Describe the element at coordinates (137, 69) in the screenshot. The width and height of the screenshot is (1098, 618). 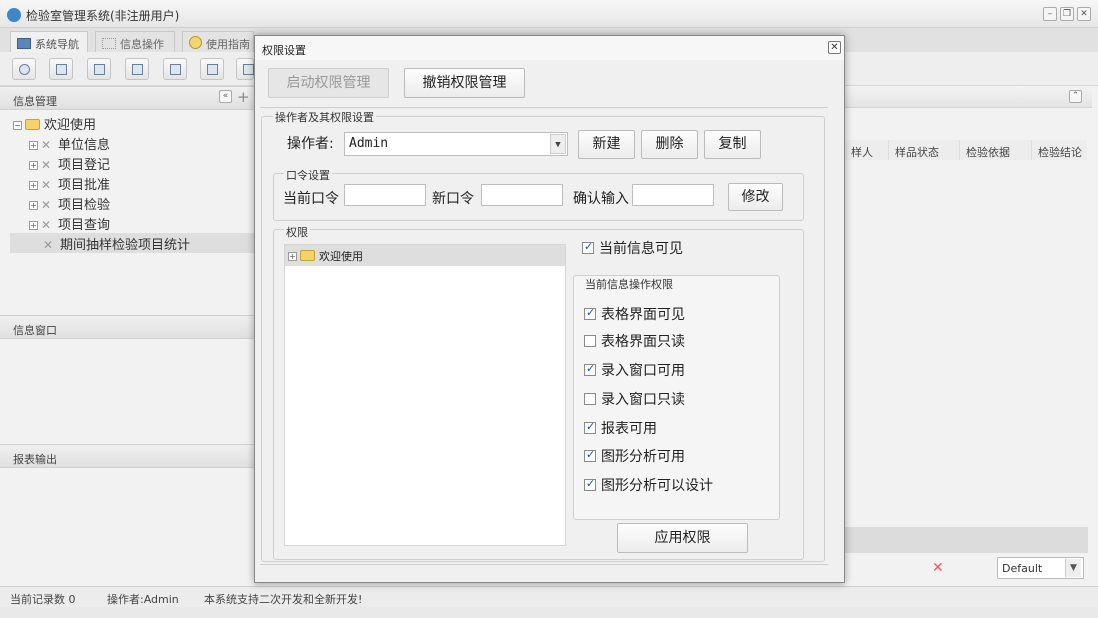
I see `users-tool-button` at that location.